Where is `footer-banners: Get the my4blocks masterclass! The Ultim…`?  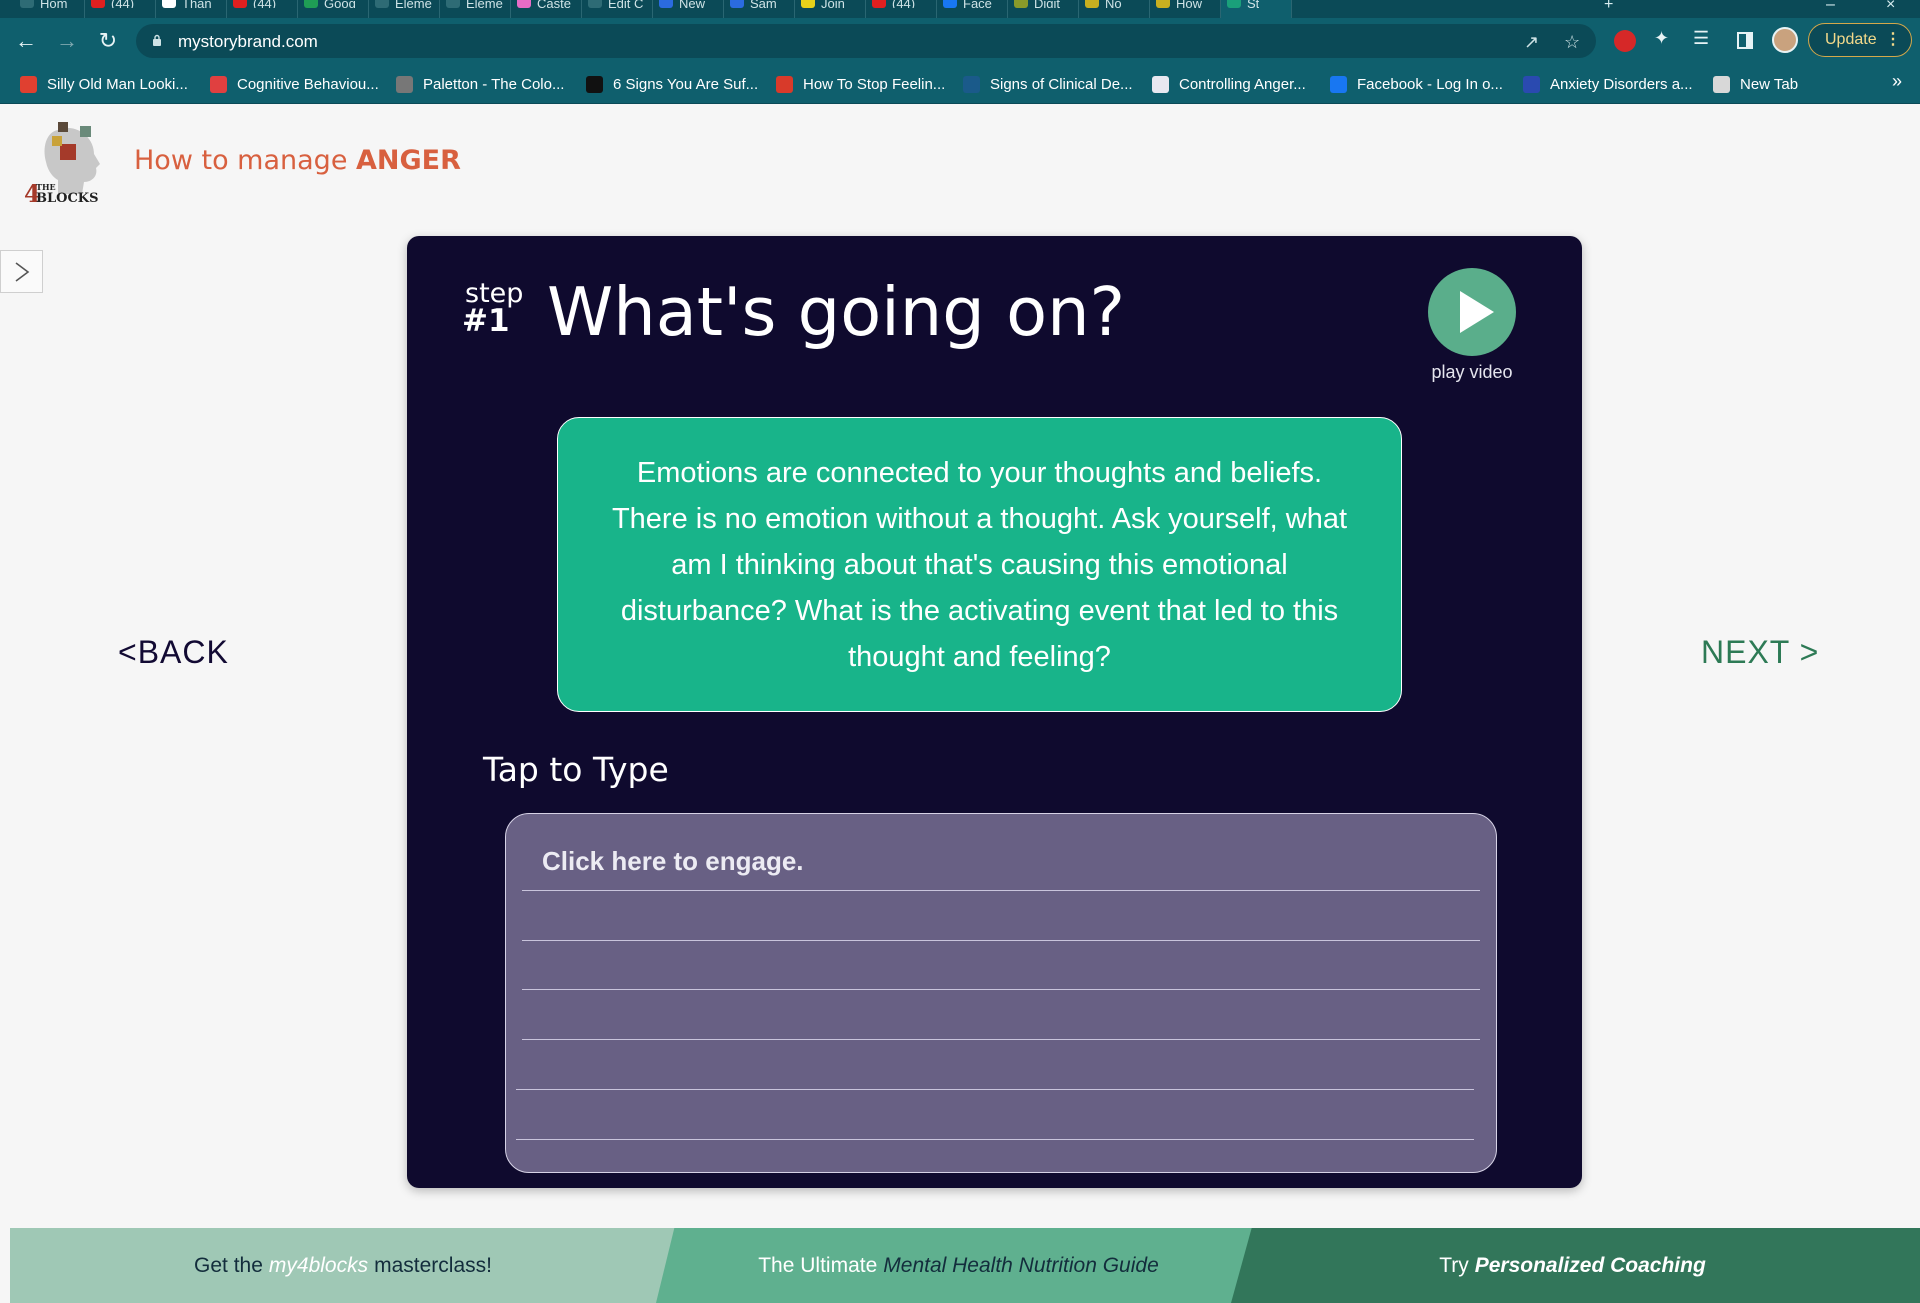 footer-banners: Get the my4blocks masterclass! The Ultim… is located at coordinates (960, 1265).